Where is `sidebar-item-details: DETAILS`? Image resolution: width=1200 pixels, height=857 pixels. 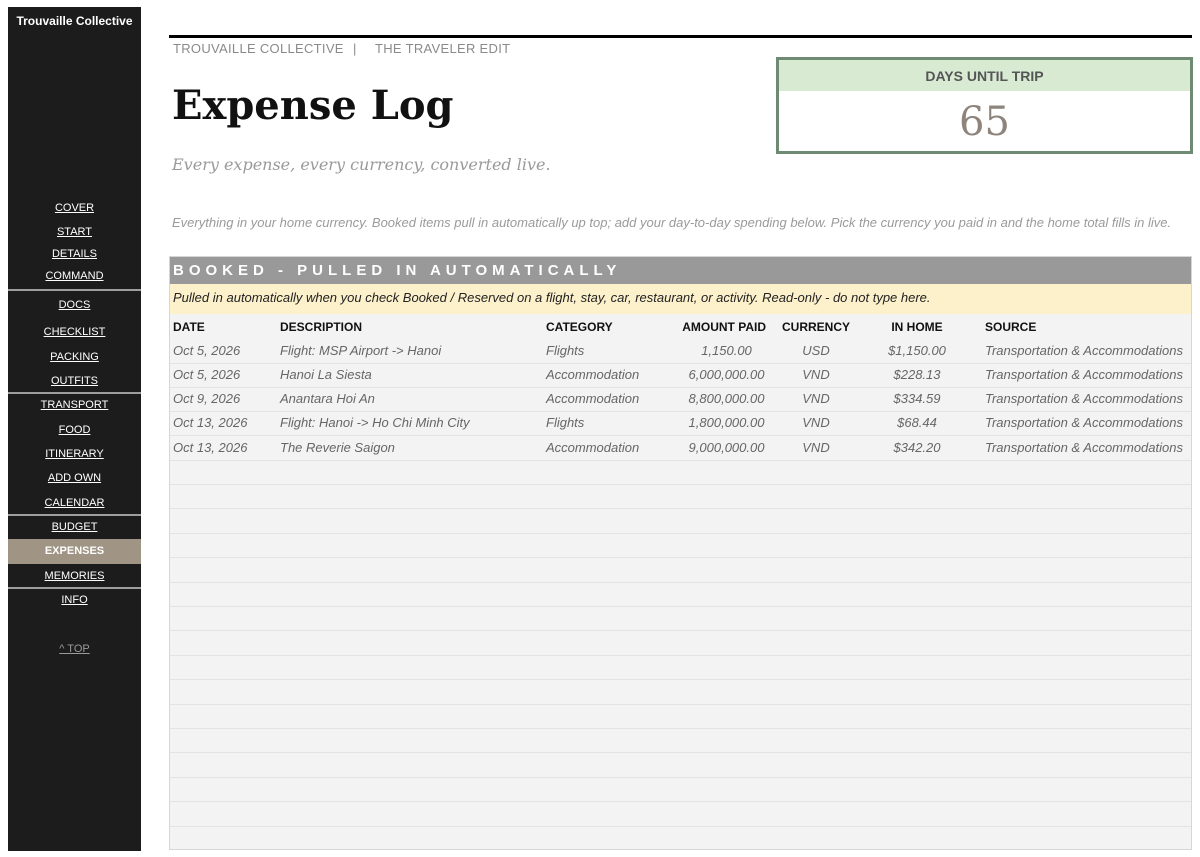
sidebar-item-details: DETAILS is located at coordinates (74, 254).